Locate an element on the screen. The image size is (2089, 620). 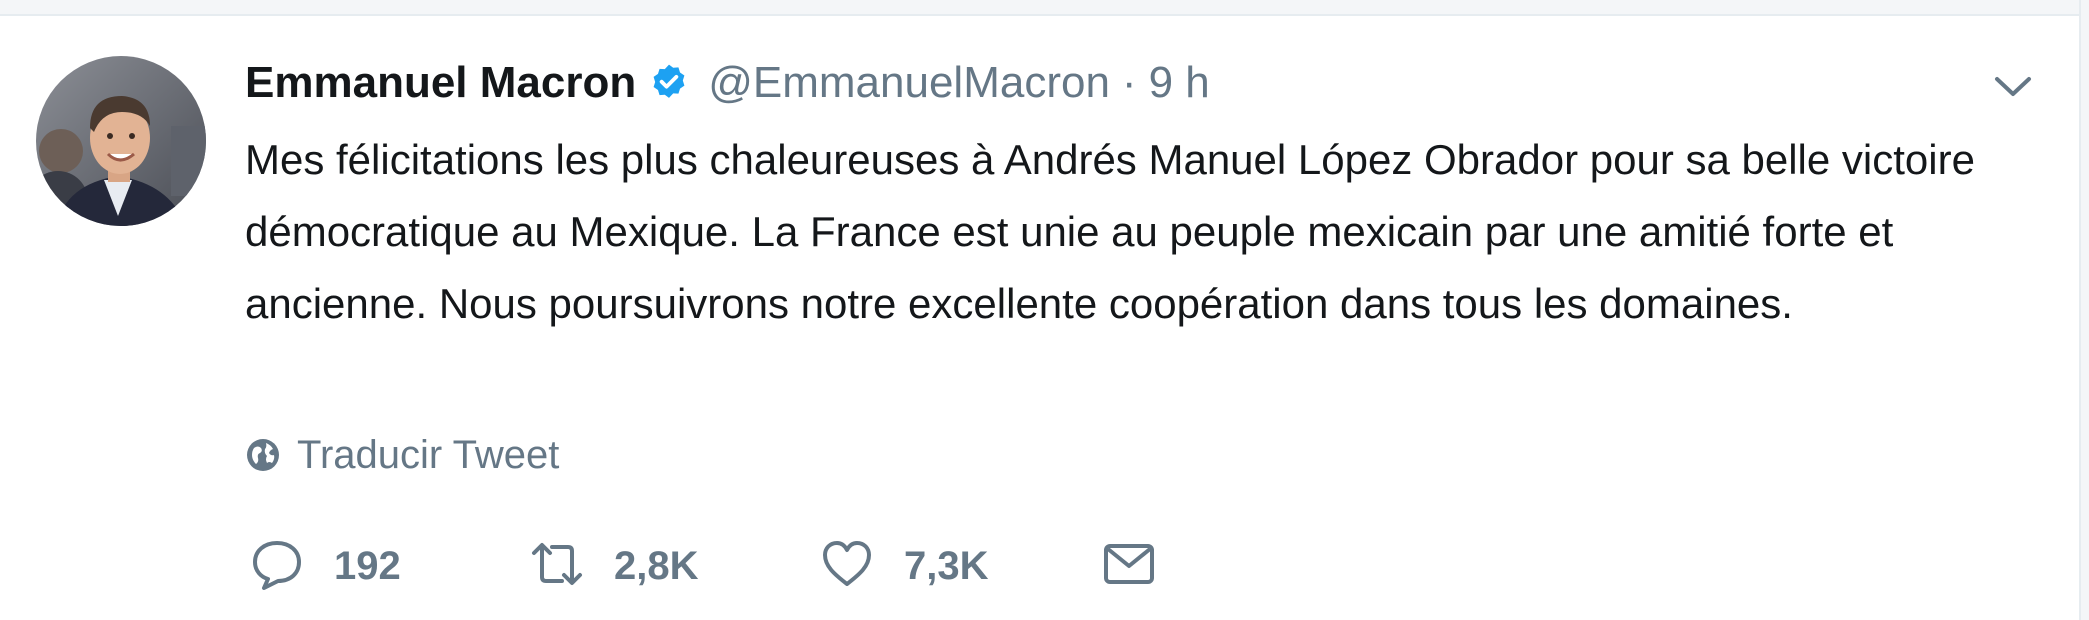
retweet-button: 2,8K is located at coordinates (614, 566).